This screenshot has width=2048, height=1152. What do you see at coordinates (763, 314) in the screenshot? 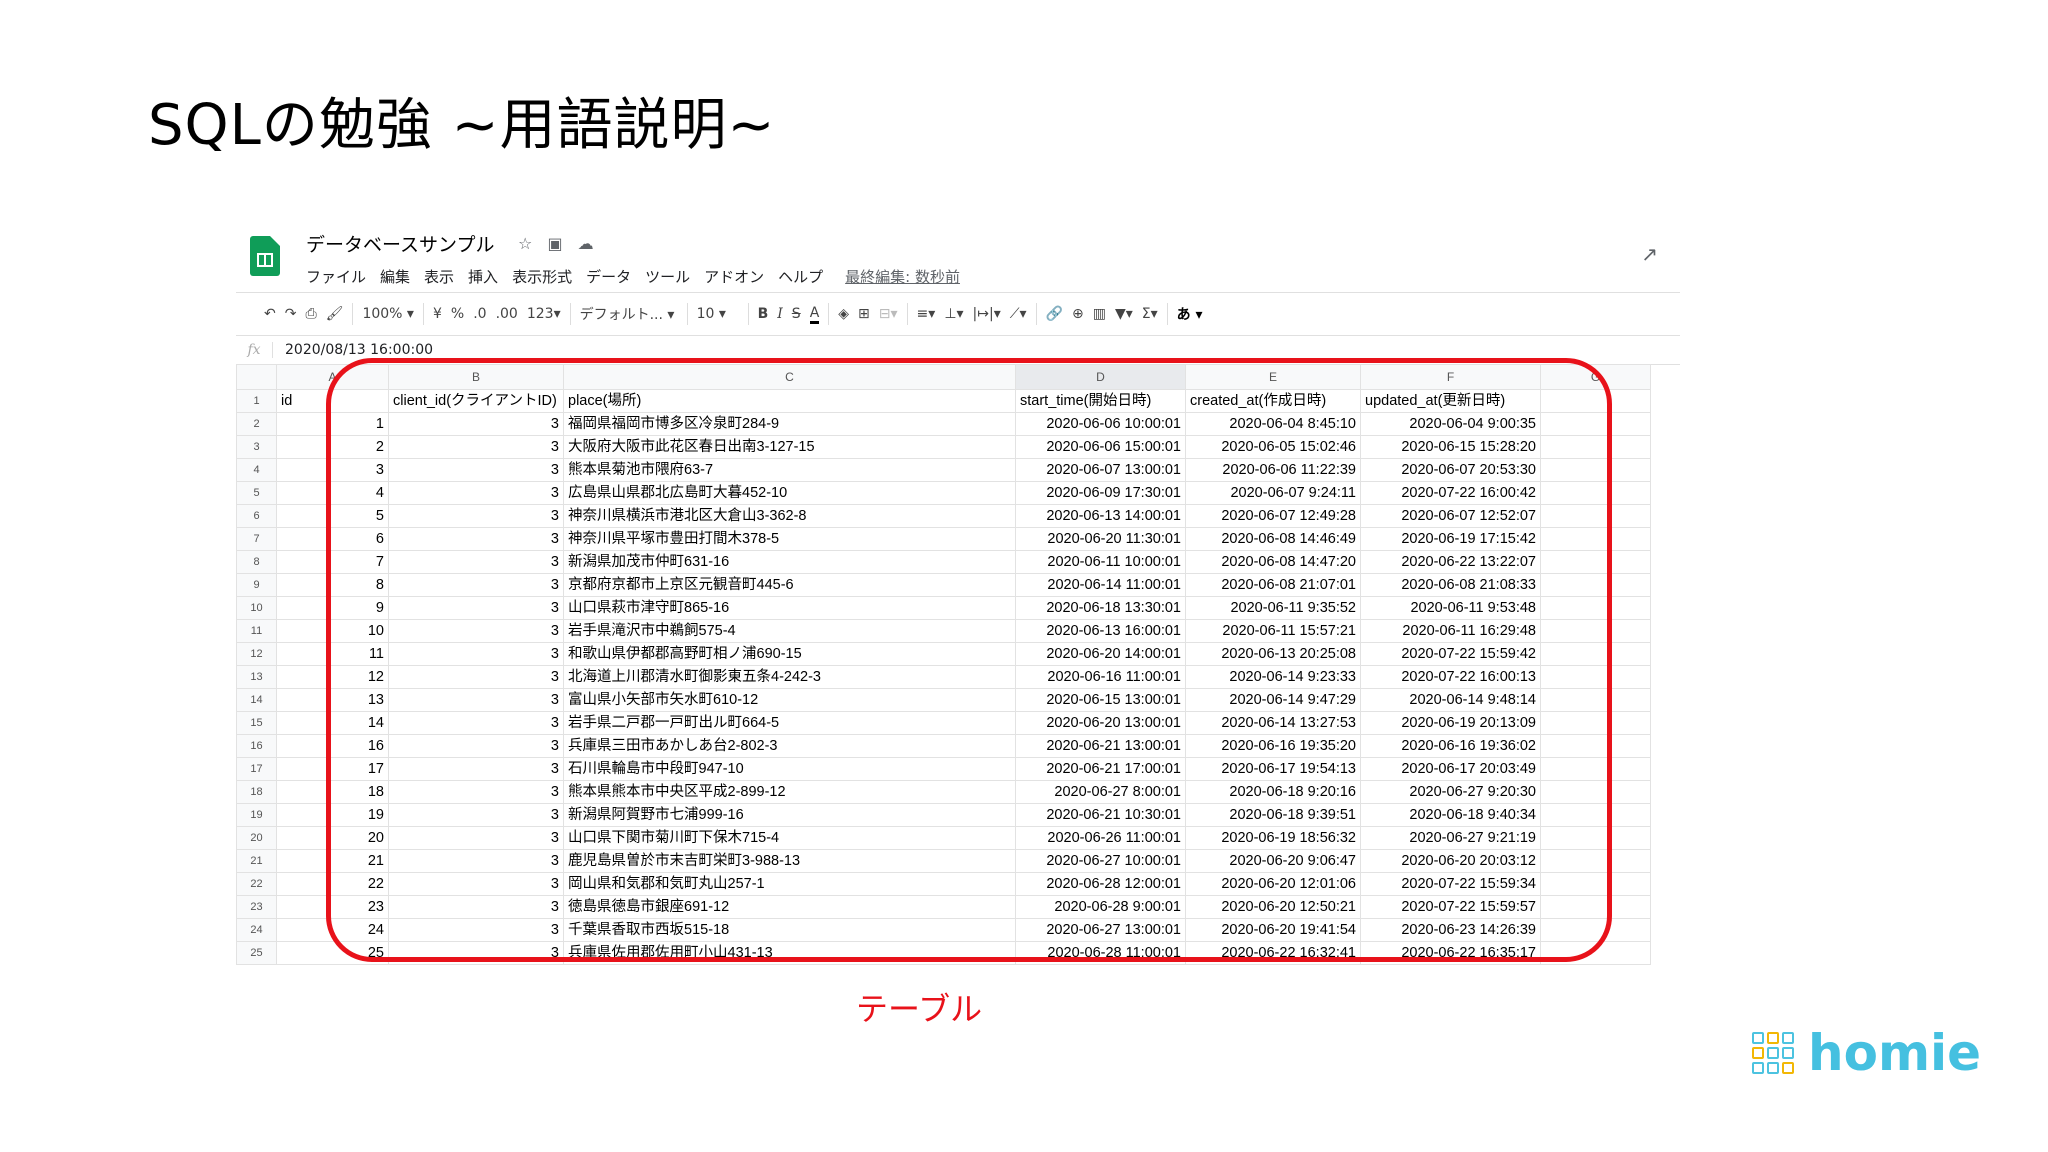
I see `bold-button: B` at bounding box center [763, 314].